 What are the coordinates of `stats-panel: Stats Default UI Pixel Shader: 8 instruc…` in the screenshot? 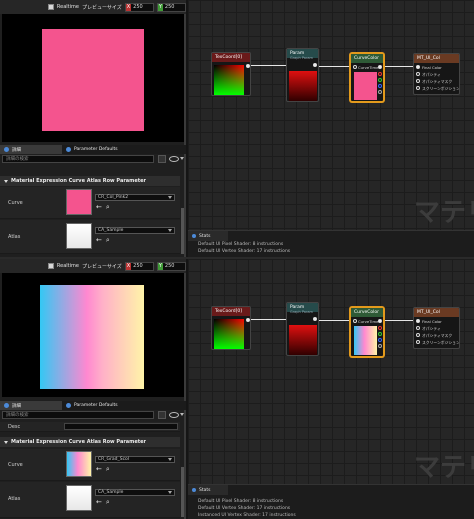 It's located at (331, 243).